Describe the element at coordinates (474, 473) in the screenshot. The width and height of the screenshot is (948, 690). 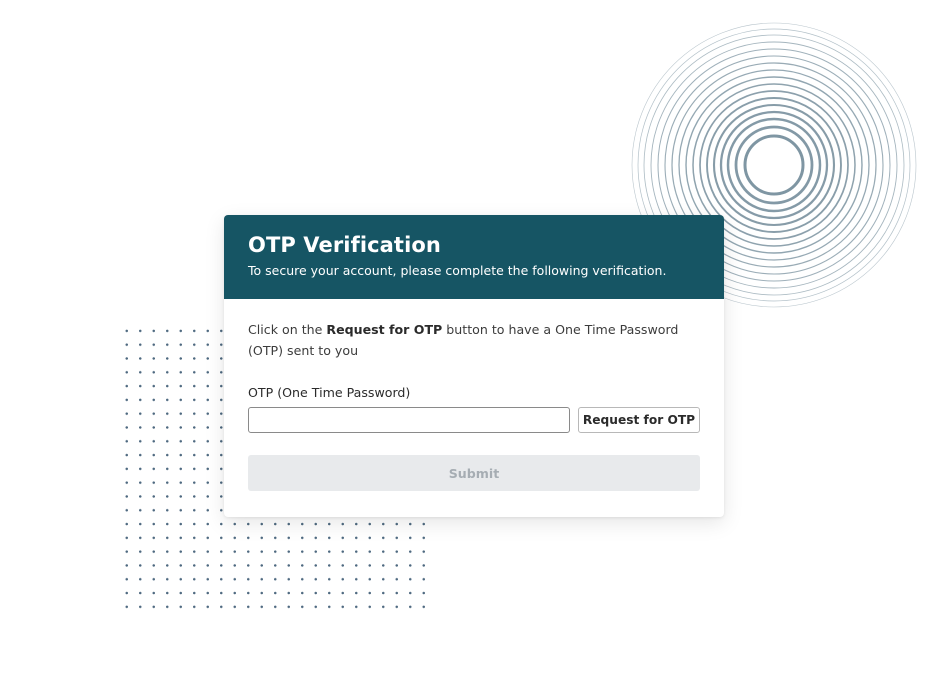
I see `submit-button: Submit` at that location.